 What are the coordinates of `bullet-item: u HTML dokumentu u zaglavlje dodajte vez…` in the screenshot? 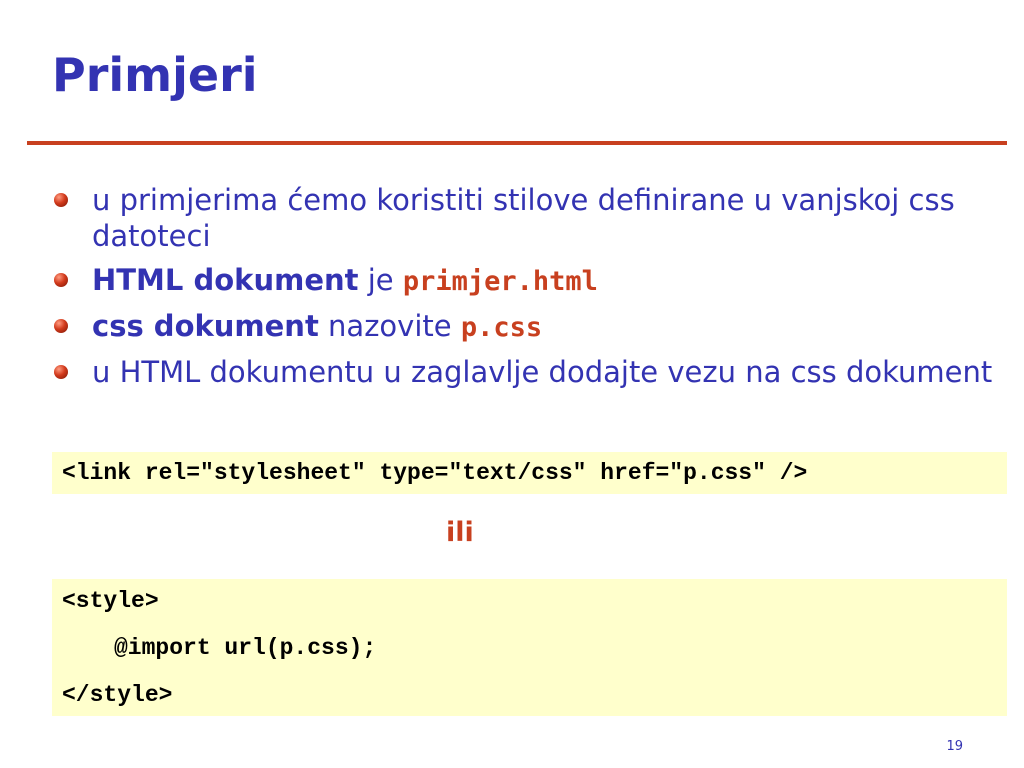 It's located at (527, 372).